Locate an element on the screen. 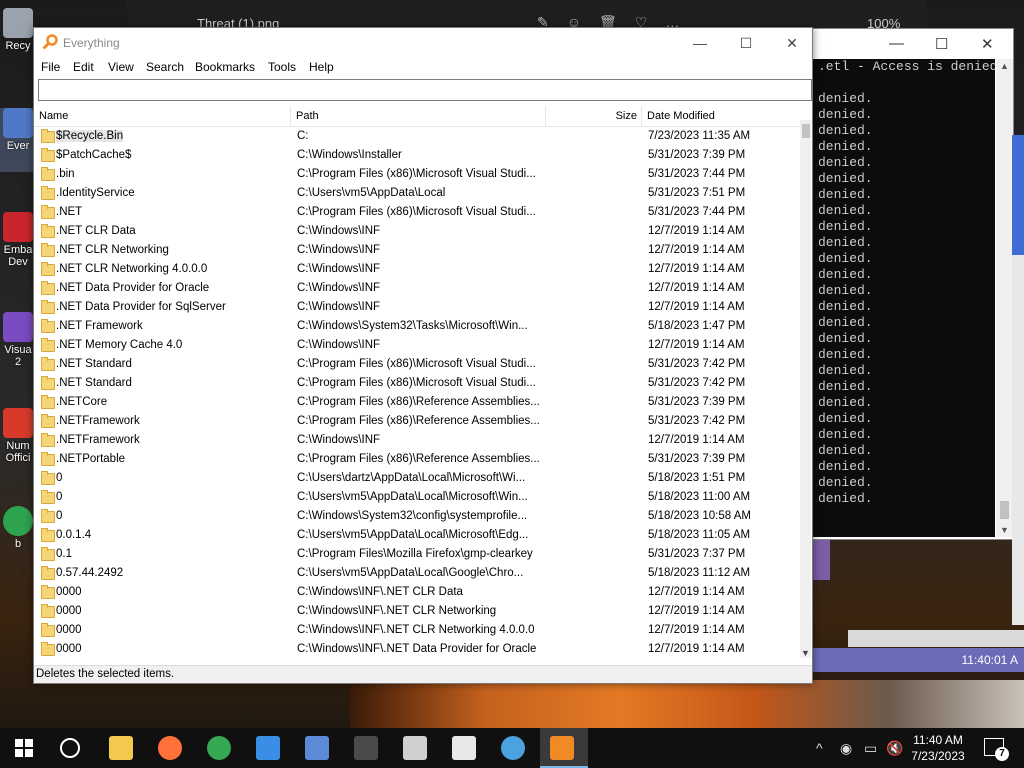 This screenshot has height=768, width=1024. background-window-scrollbar is located at coordinates (1018, 440).